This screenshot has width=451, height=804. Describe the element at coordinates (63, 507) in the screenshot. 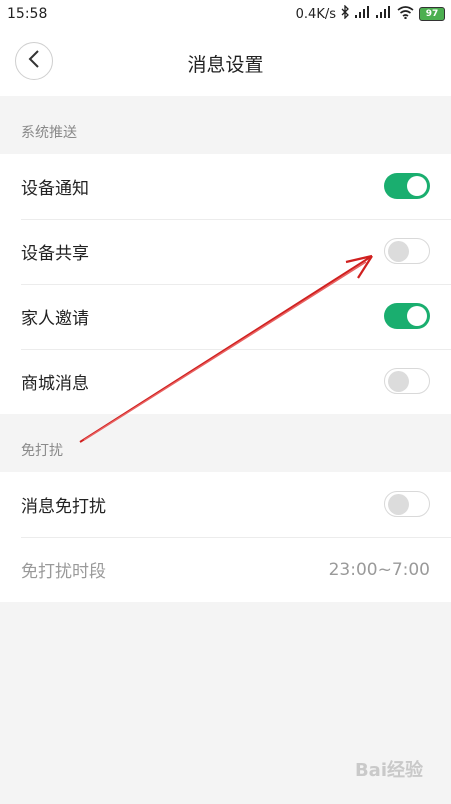

I see `setting-label: 消息免打扰` at that location.